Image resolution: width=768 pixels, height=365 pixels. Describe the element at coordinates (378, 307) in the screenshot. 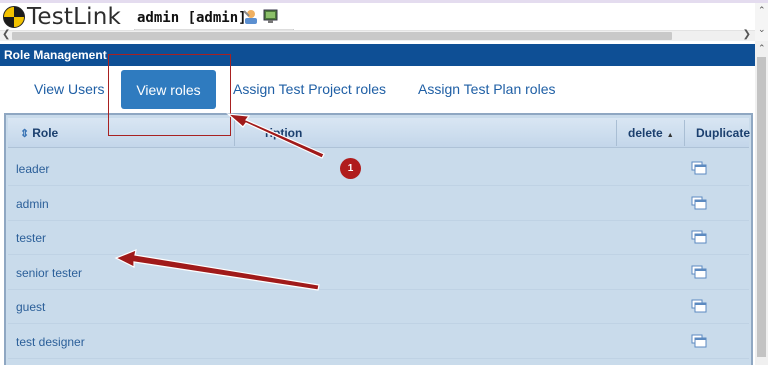

I see `table-row: guest` at that location.